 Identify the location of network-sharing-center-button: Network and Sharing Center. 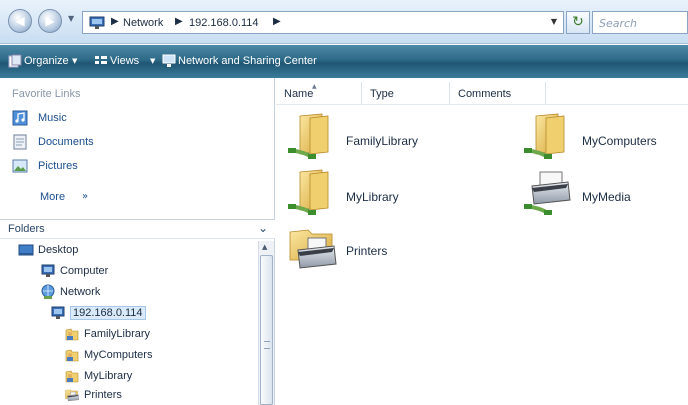
(247, 61).